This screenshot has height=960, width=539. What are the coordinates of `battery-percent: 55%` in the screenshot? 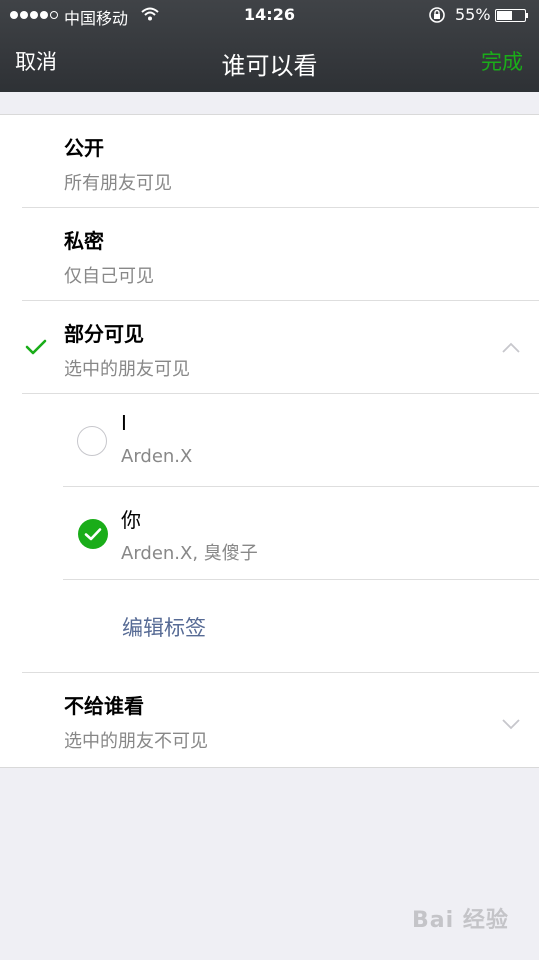 It's located at (473, 14).